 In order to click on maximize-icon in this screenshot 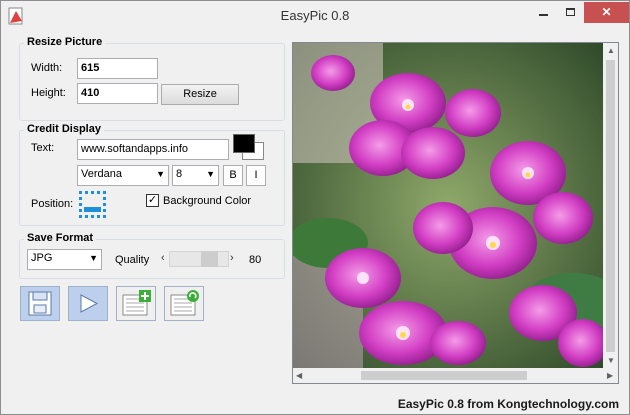, I will do `click(570, 12)`.